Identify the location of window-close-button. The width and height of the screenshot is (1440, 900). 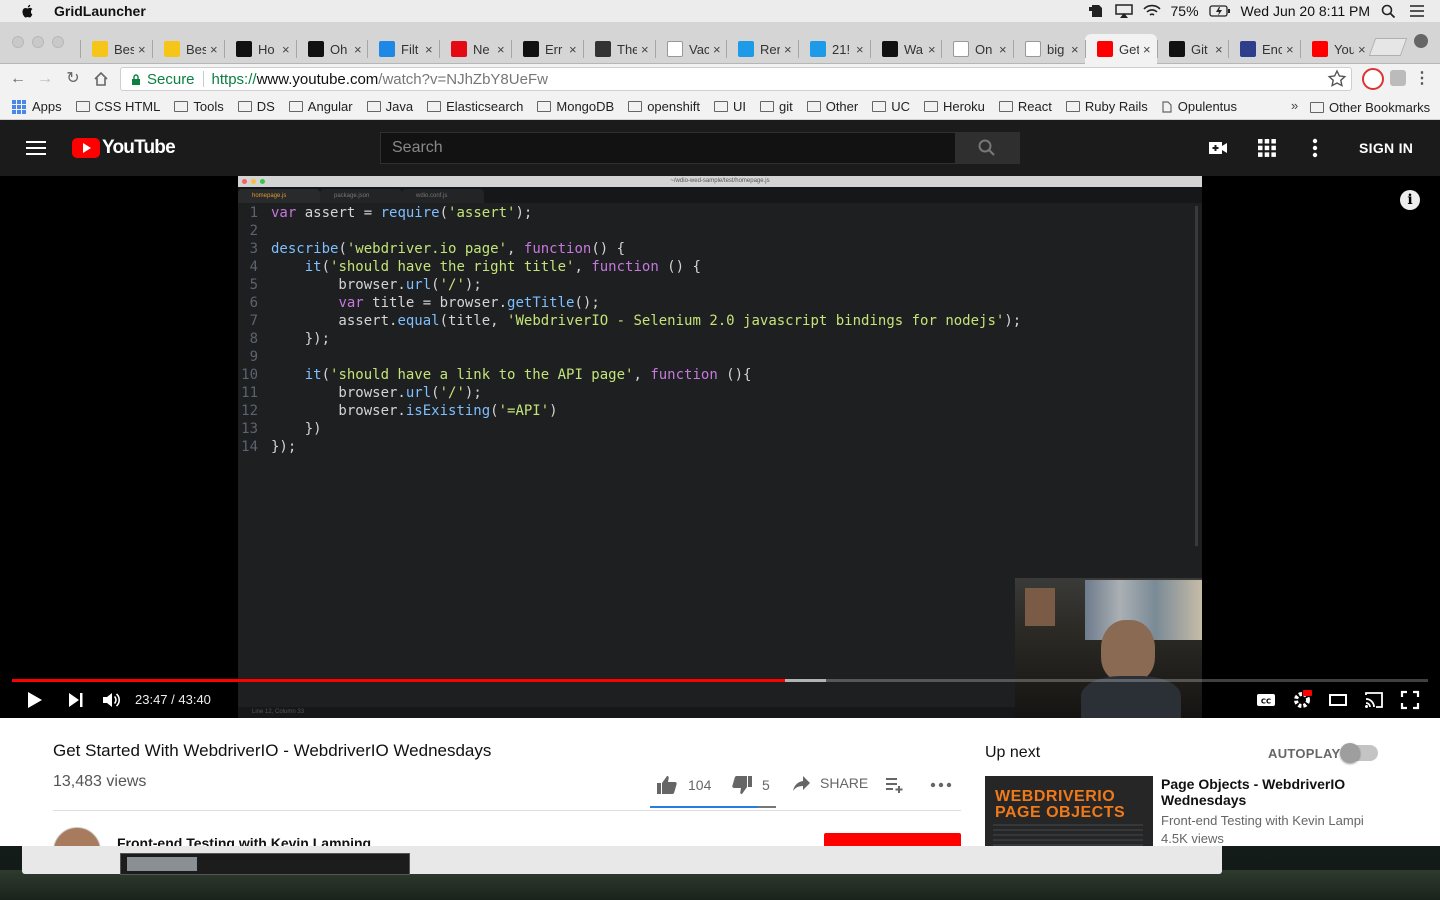
(18, 42).